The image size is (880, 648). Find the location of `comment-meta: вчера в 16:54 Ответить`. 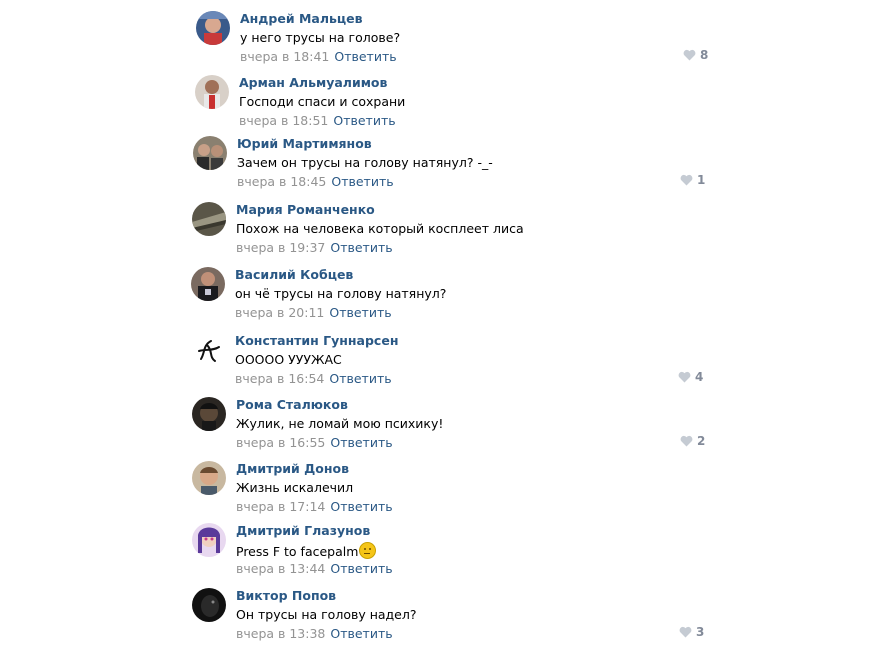

comment-meta: вчера в 16:54 Ответить is located at coordinates (313, 378).